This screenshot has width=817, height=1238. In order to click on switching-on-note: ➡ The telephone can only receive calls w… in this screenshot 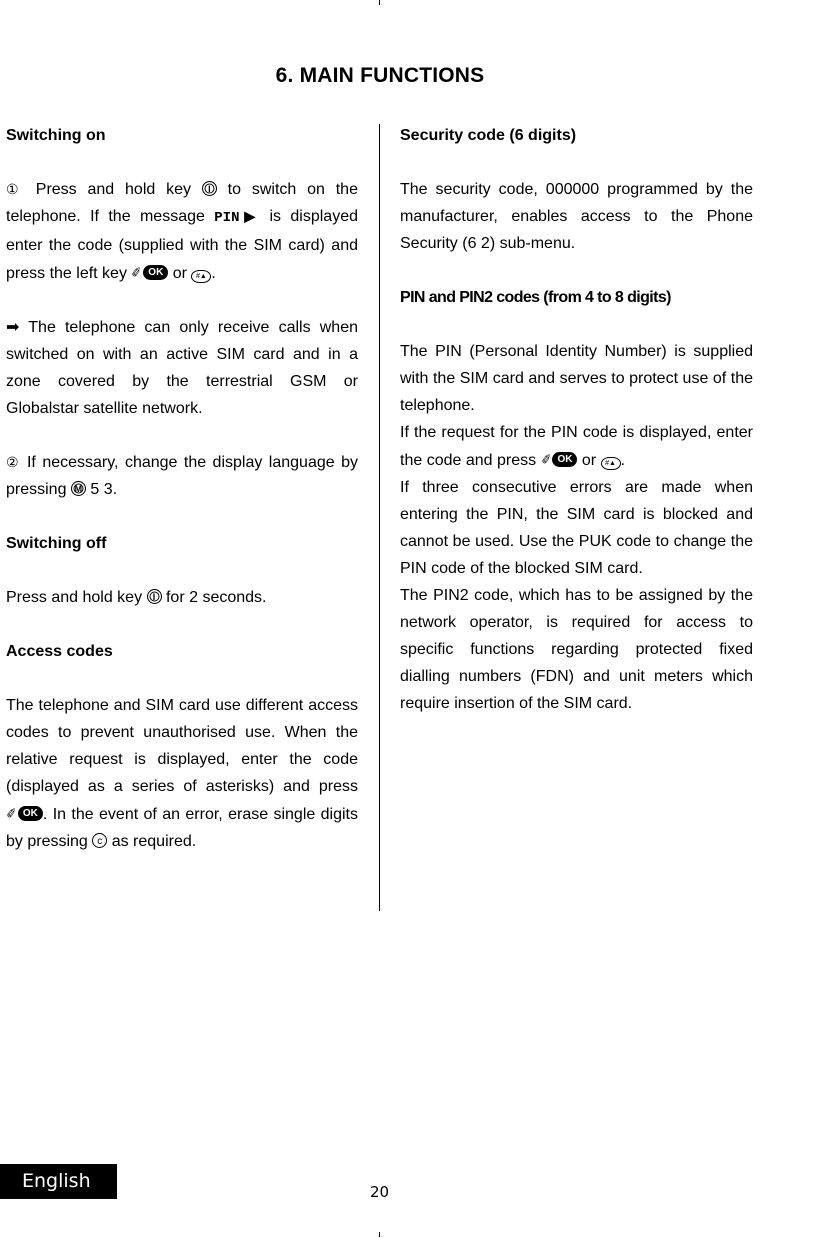, I will do `click(182, 368)`.